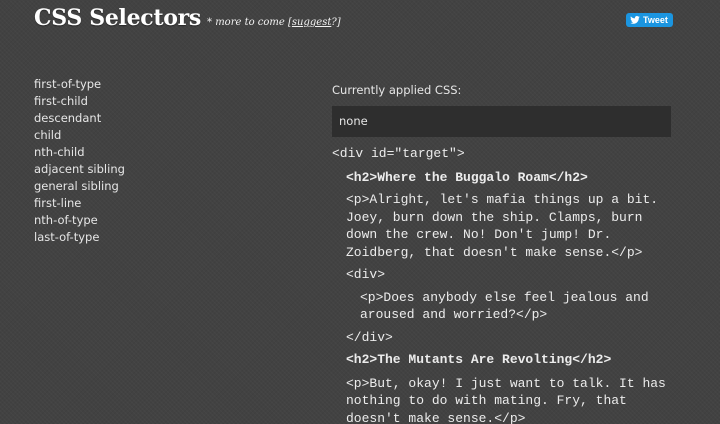 This screenshot has height=424, width=720. Describe the element at coordinates (501, 121) in the screenshot. I see `applied-css-value: none` at that location.